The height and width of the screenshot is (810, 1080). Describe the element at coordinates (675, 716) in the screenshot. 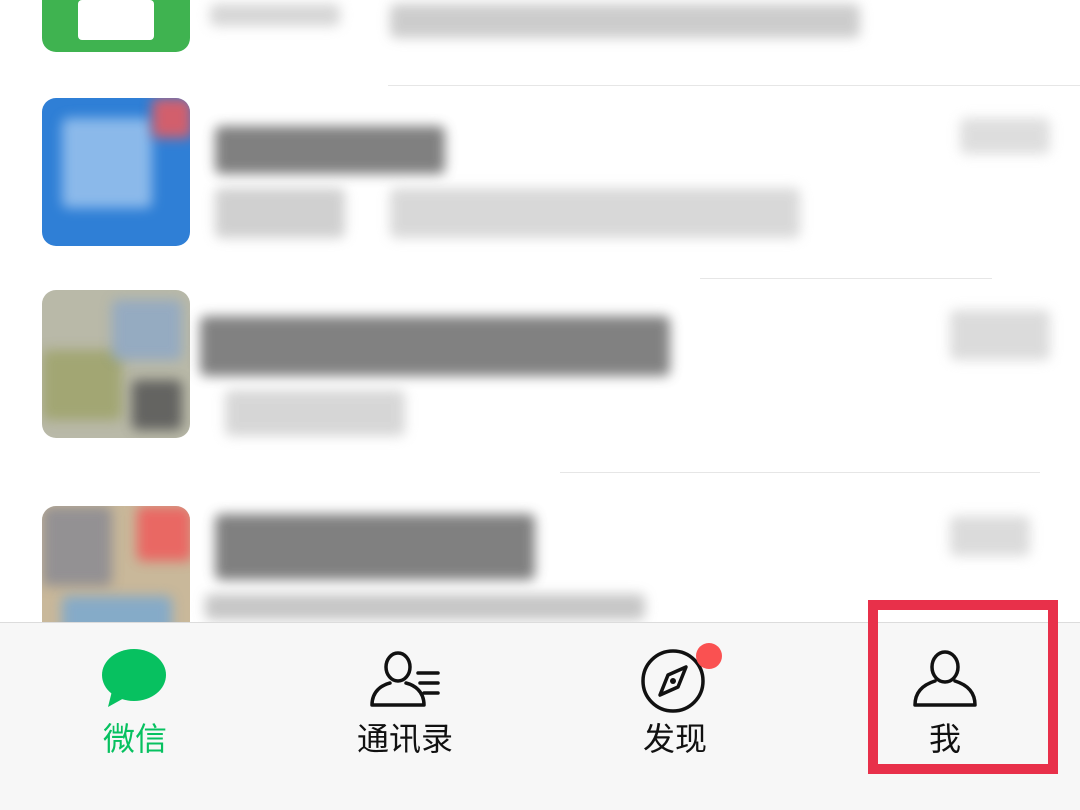

I see `tab-discover: 发现` at that location.